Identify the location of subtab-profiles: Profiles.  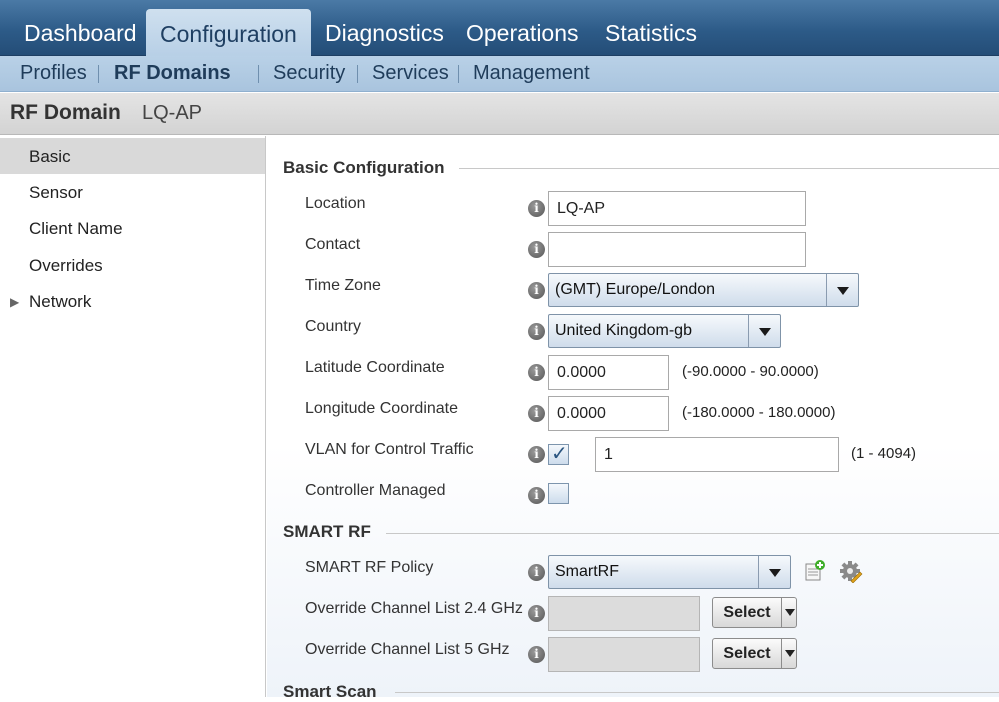
(53, 73).